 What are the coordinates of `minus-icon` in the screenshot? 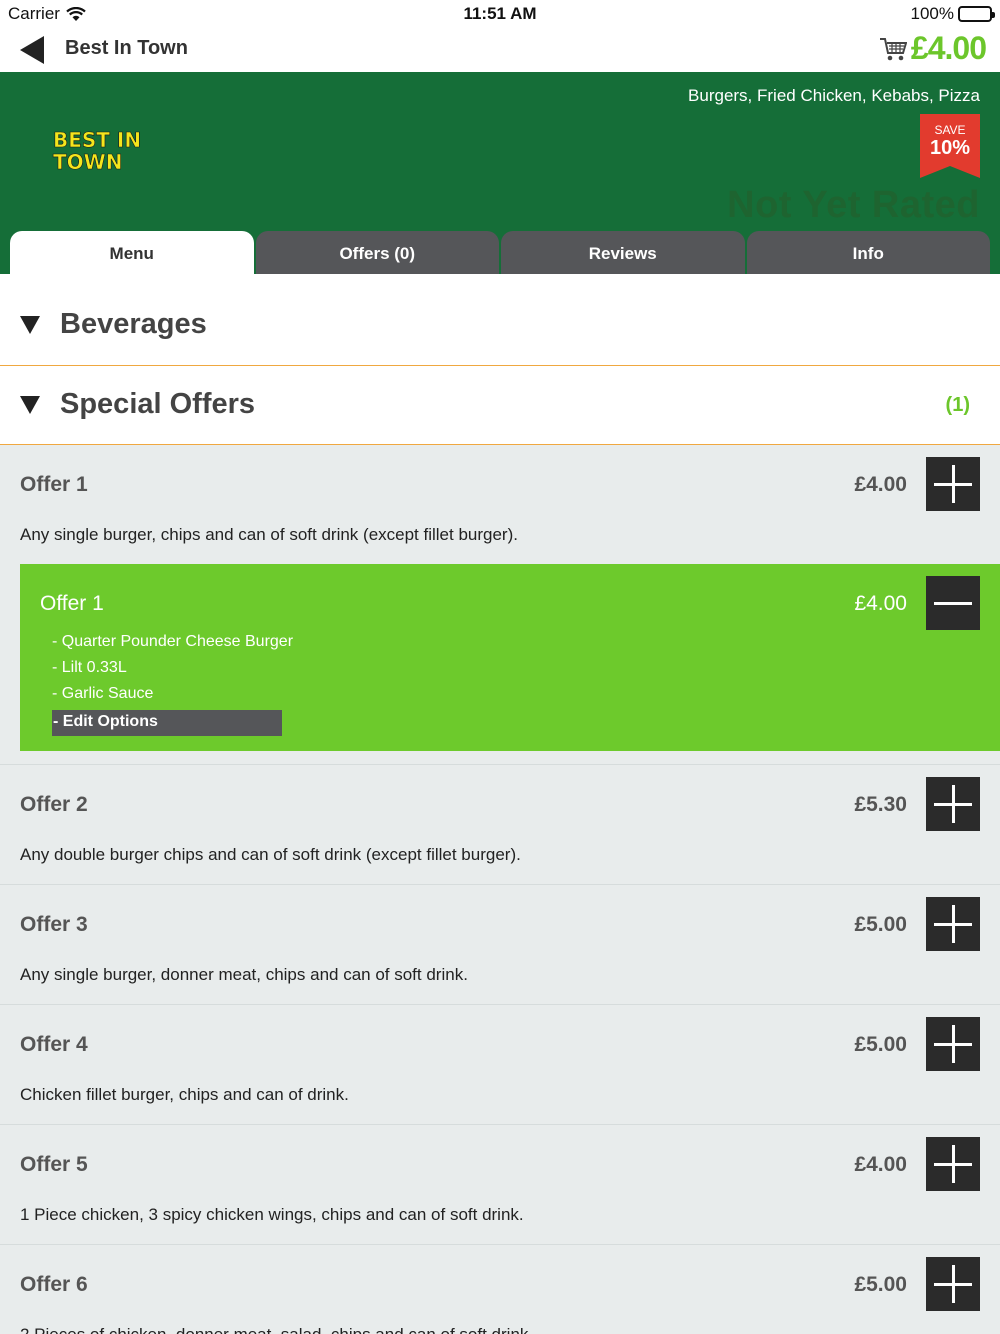 It's located at (953, 603).